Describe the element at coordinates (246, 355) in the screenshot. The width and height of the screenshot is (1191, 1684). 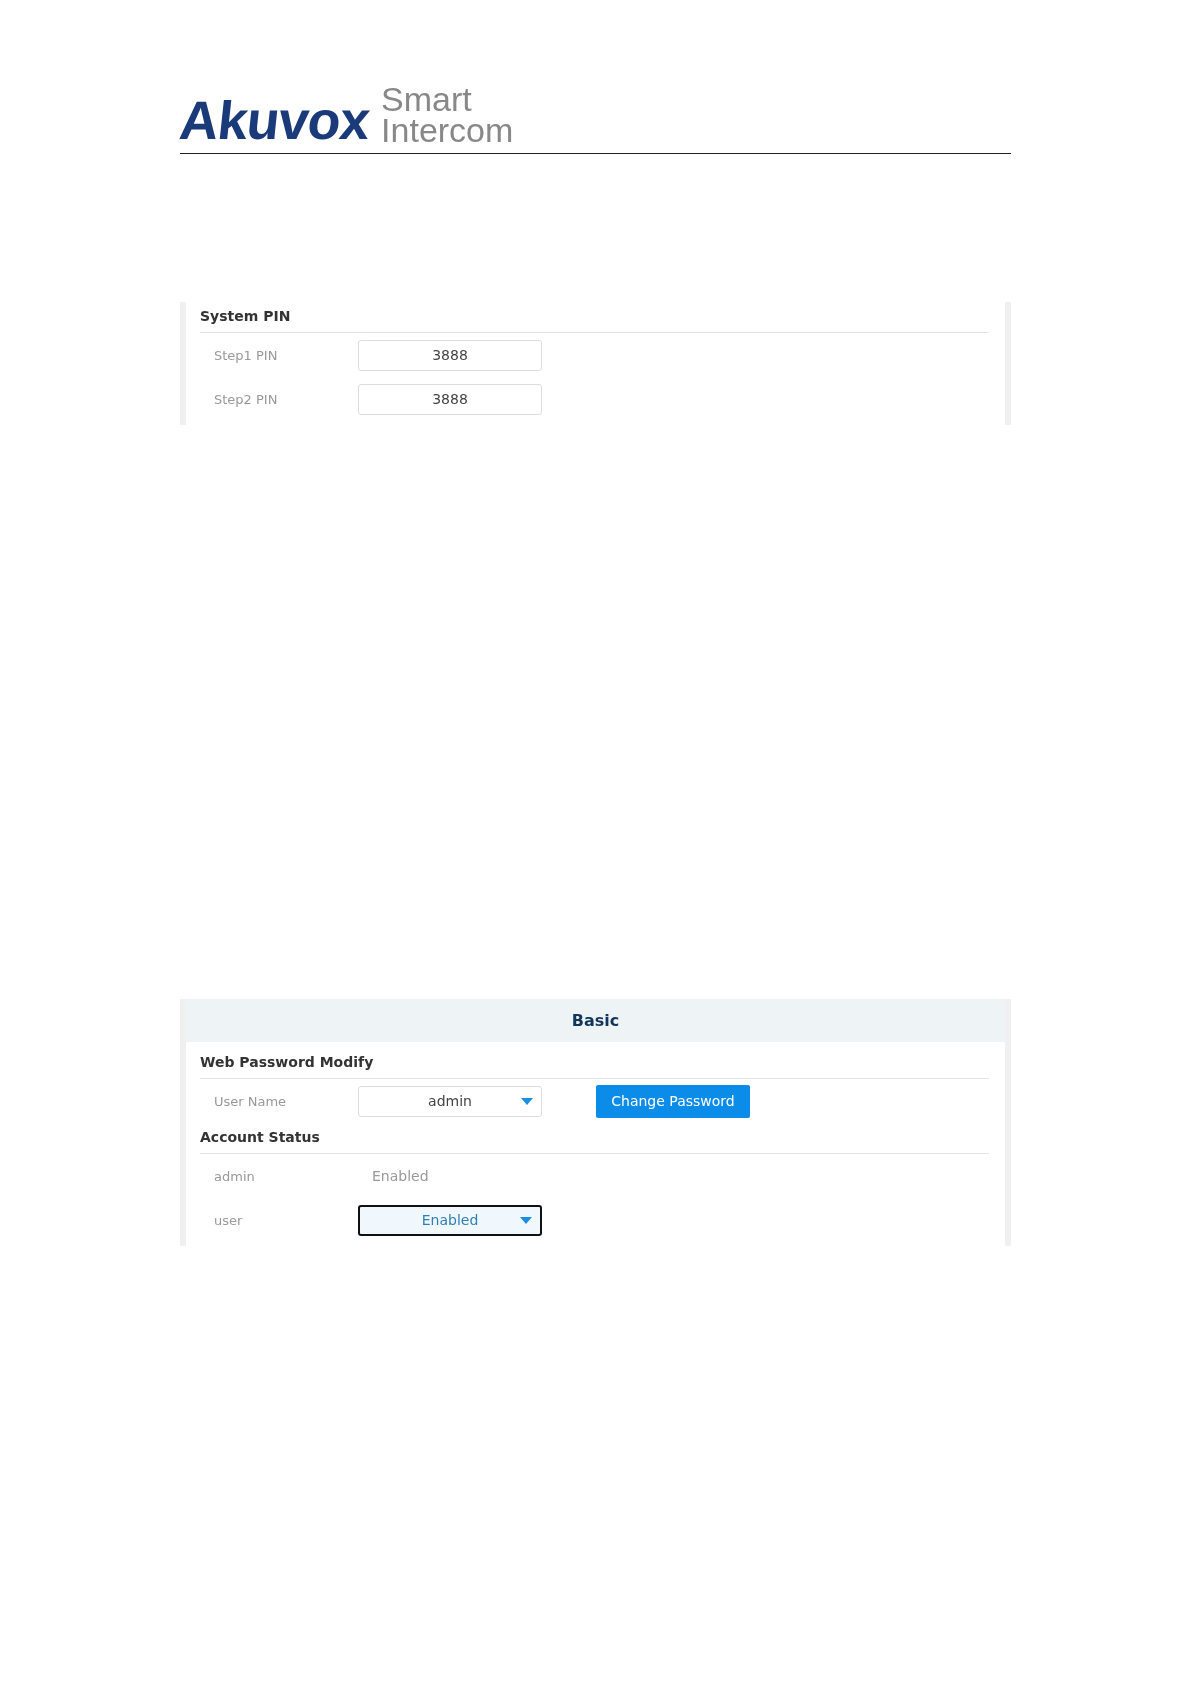
I see `field-label: Step1 PIN` at that location.